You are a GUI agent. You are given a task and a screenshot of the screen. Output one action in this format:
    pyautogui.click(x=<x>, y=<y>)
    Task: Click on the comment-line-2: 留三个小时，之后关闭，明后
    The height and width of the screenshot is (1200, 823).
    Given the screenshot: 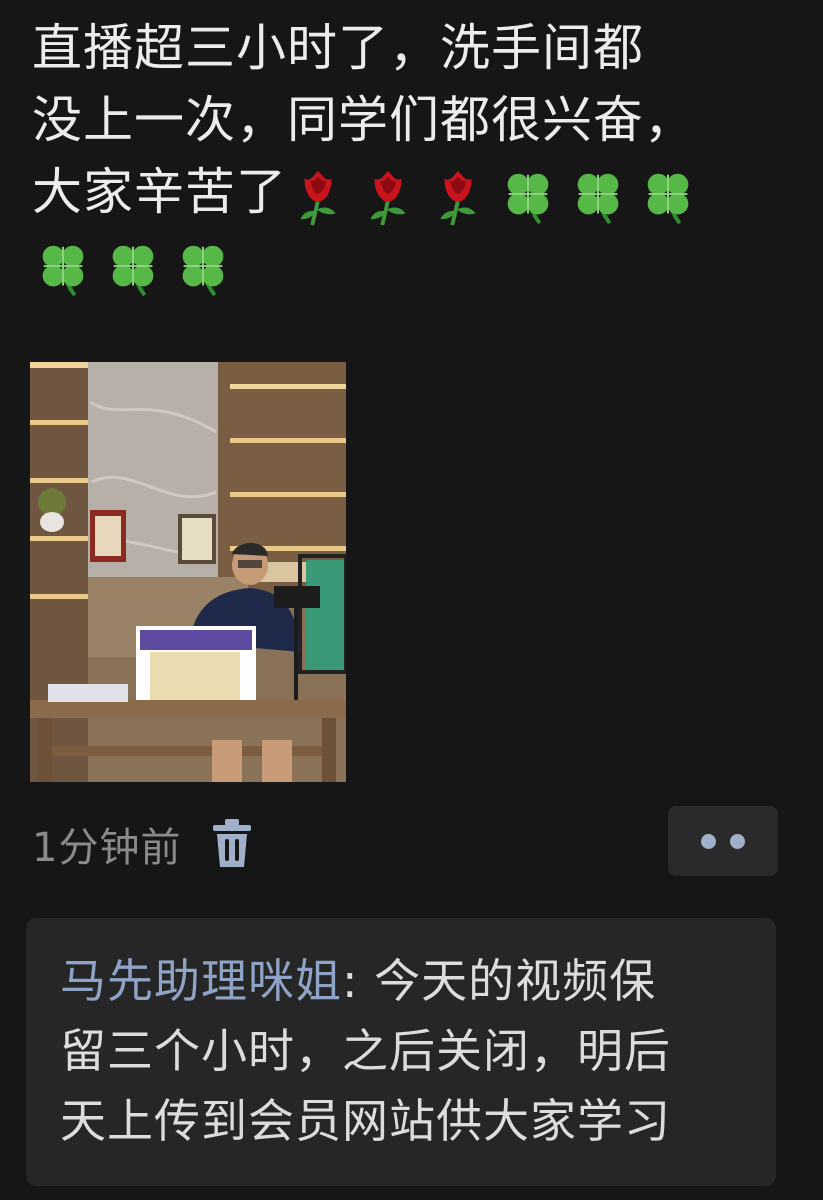 What is the action you would take?
    pyautogui.click(x=365, y=1051)
    